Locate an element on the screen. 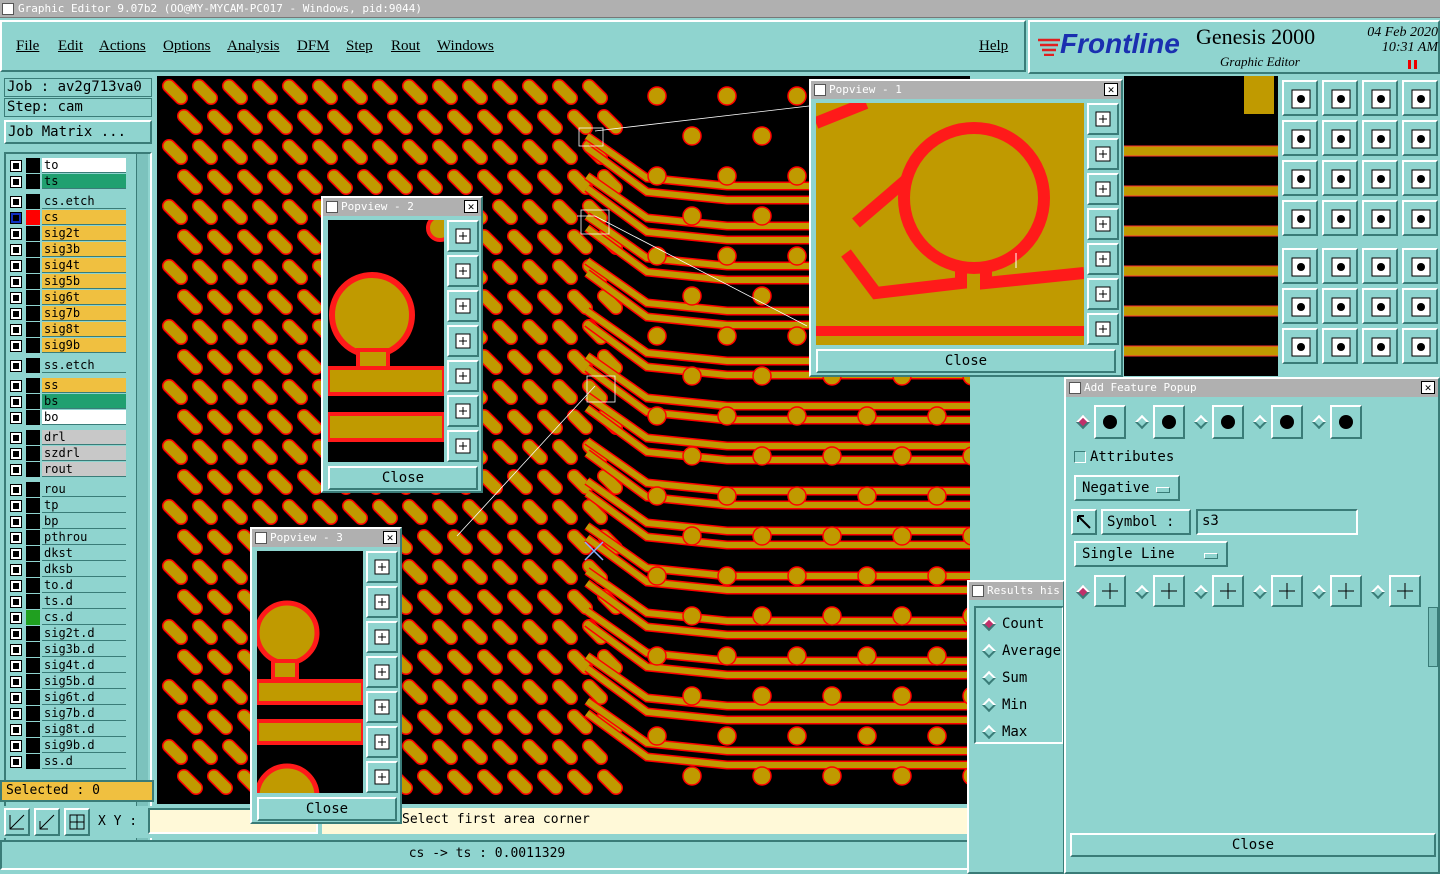 The width and height of the screenshot is (1440, 874). menu-help: Help is located at coordinates (993, 46).